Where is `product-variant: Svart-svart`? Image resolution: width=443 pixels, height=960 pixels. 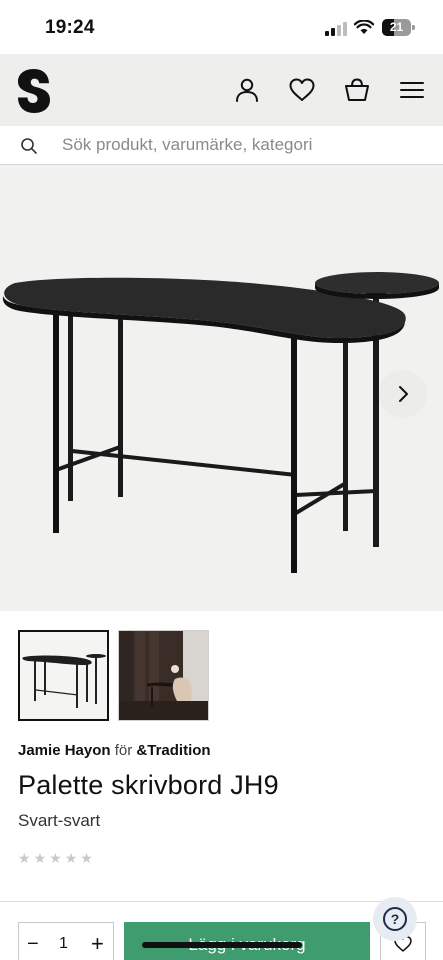 product-variant: Svart-svart is located at coordinates (59, 820).